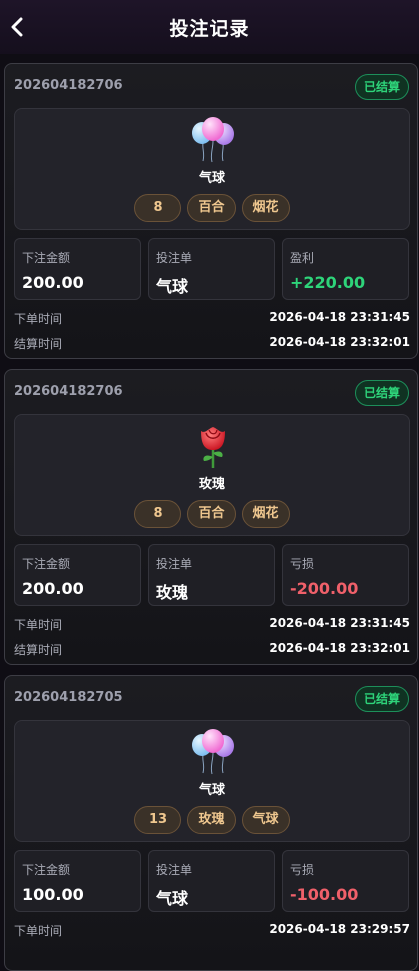 This screenshot has width=419, height=971. I want to click on result-chip: 玫瑰, so click(211, 820).